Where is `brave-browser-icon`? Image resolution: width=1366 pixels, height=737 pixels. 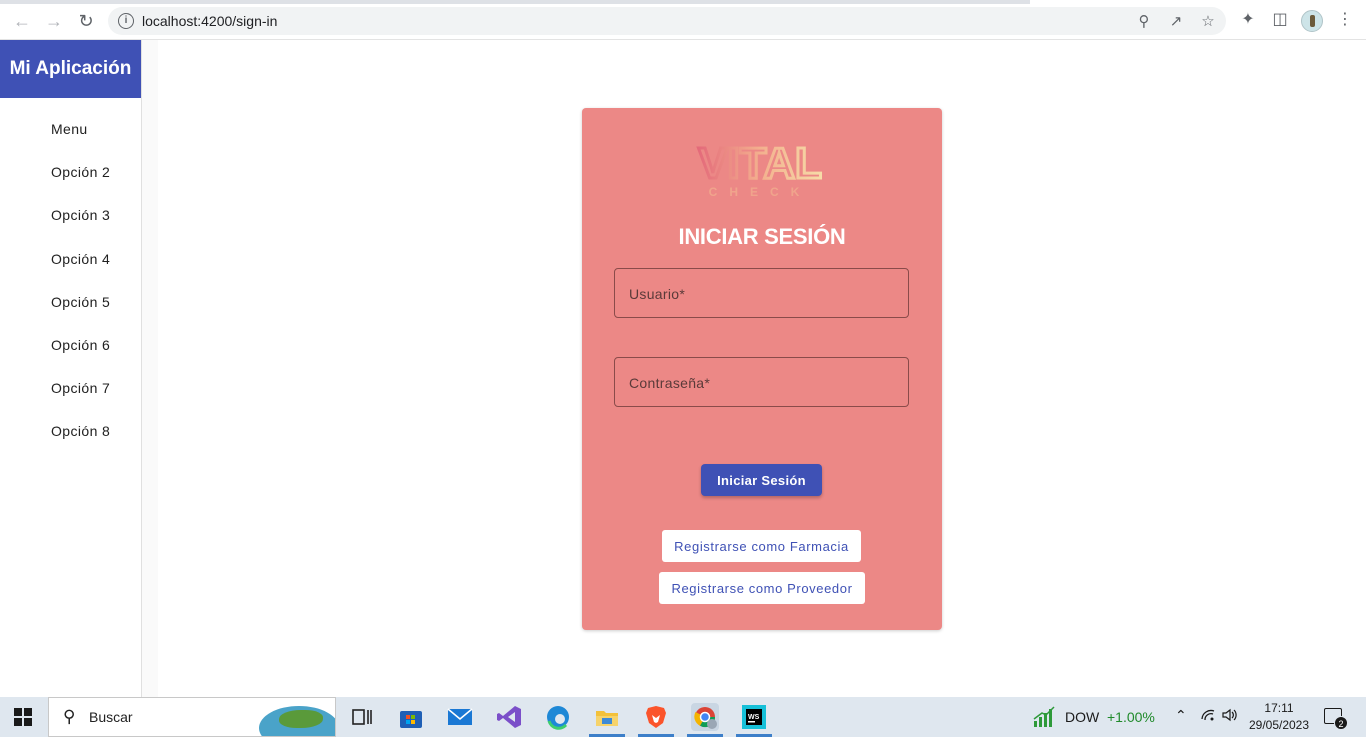 brave-browser-icon is located at coordinates (656, 720).